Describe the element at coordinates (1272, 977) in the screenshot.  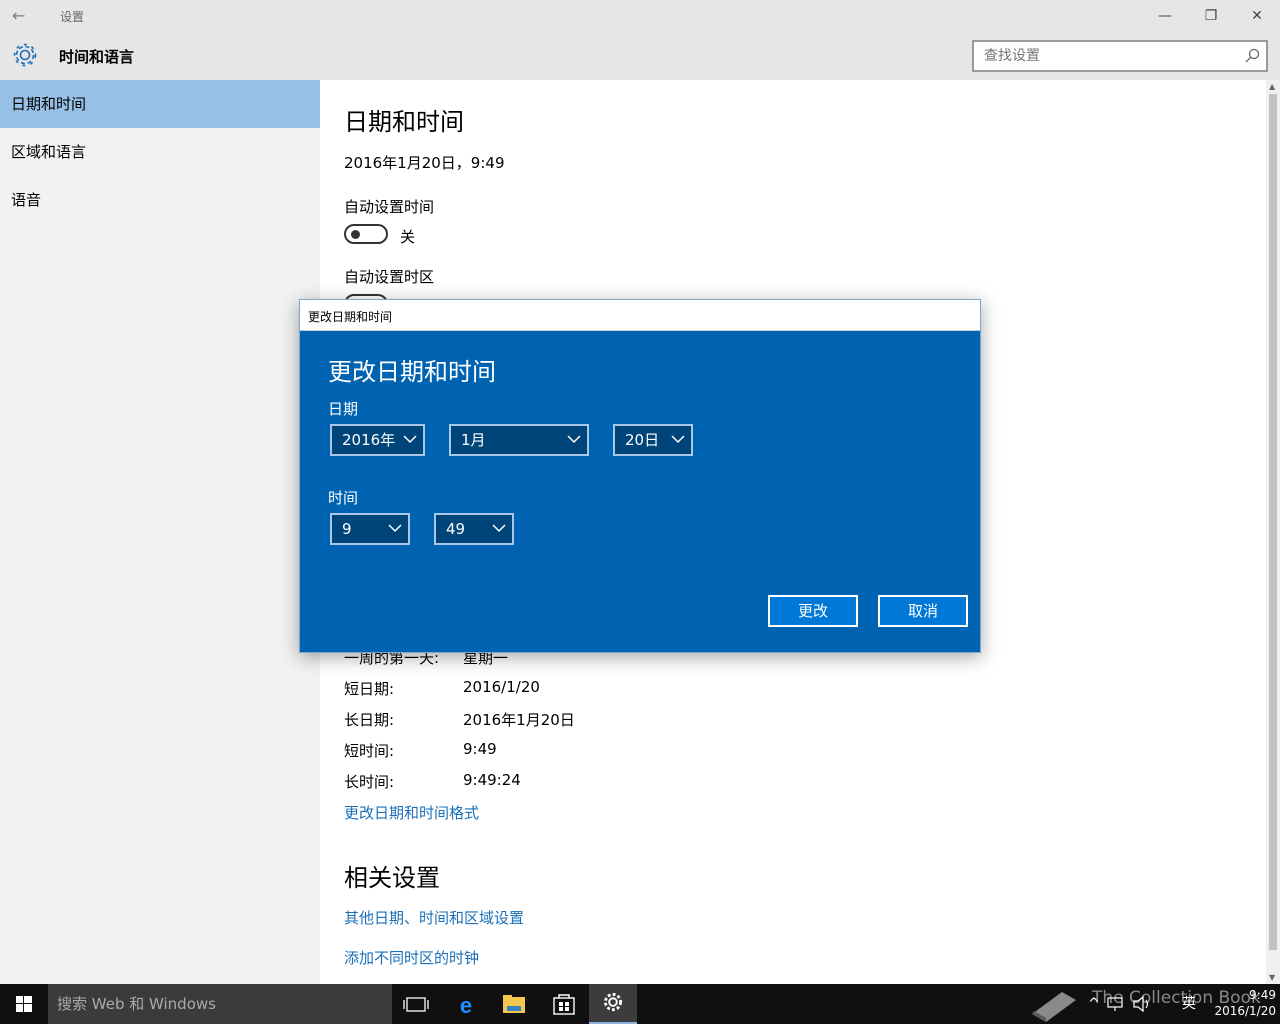
I see `scroll-down-icon: ▼` at that location.